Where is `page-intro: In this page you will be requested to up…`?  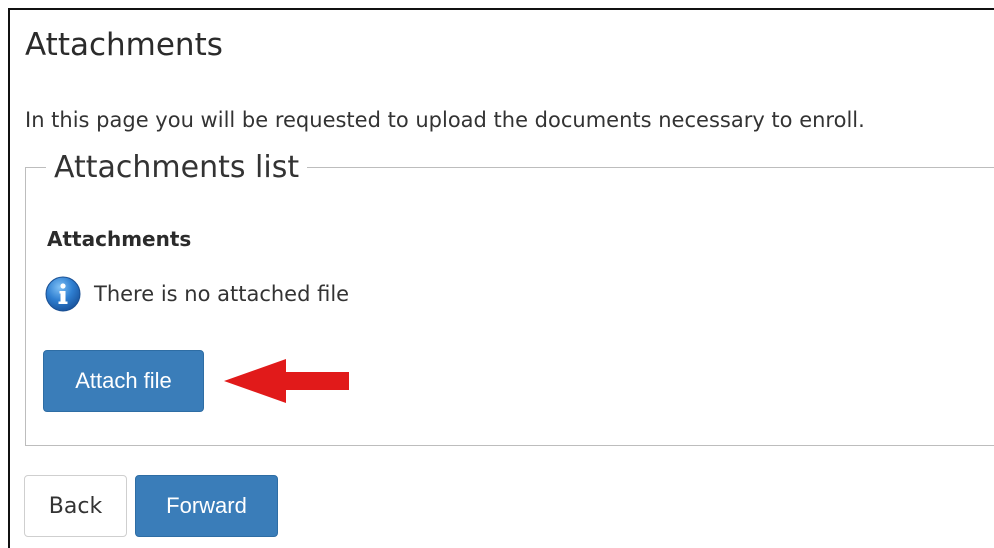 page-intro: In this page you will be requested to up… is located at coordinates (445, 120).